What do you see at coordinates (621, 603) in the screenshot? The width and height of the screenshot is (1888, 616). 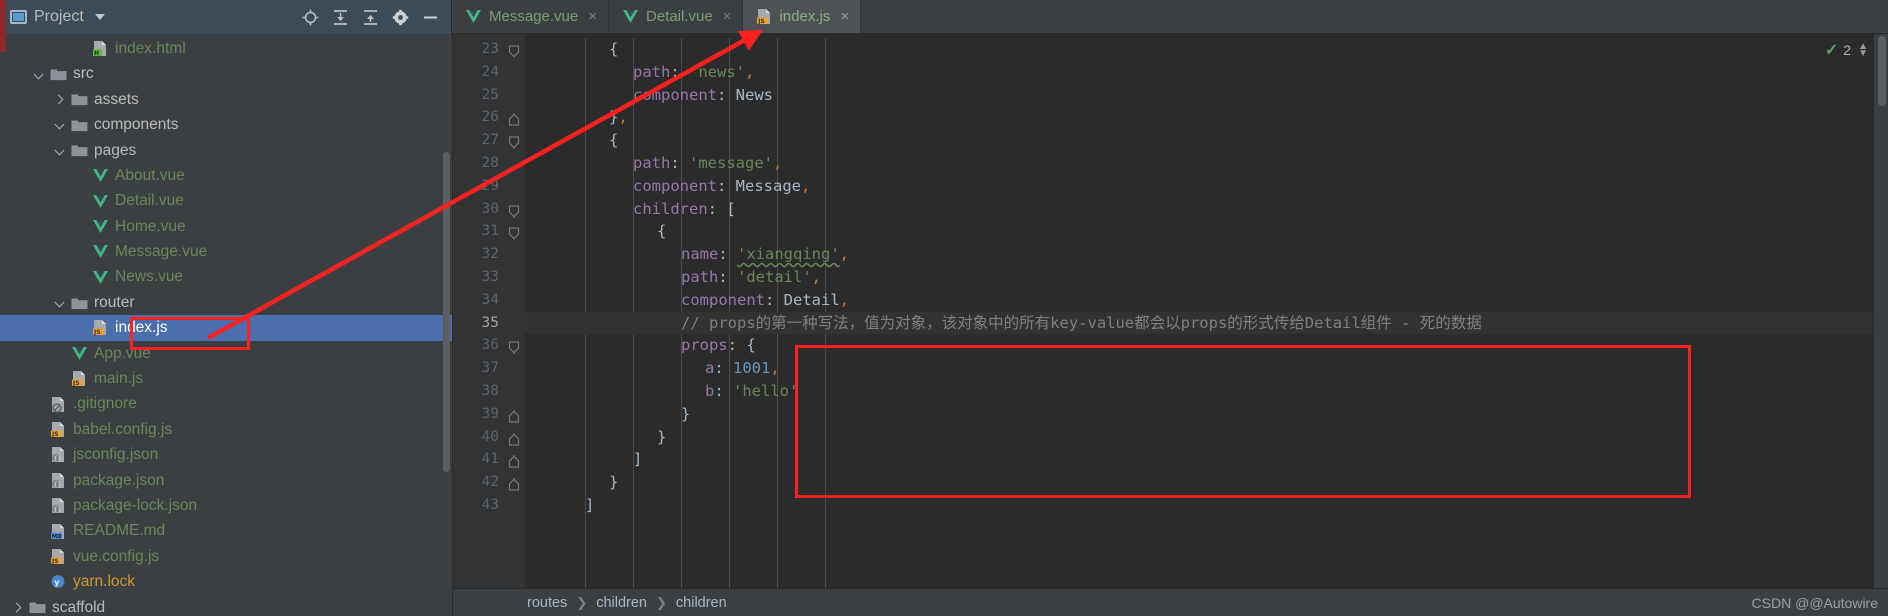 I see `breadcrumb-children-1: children` at bounding box center [621, 603].